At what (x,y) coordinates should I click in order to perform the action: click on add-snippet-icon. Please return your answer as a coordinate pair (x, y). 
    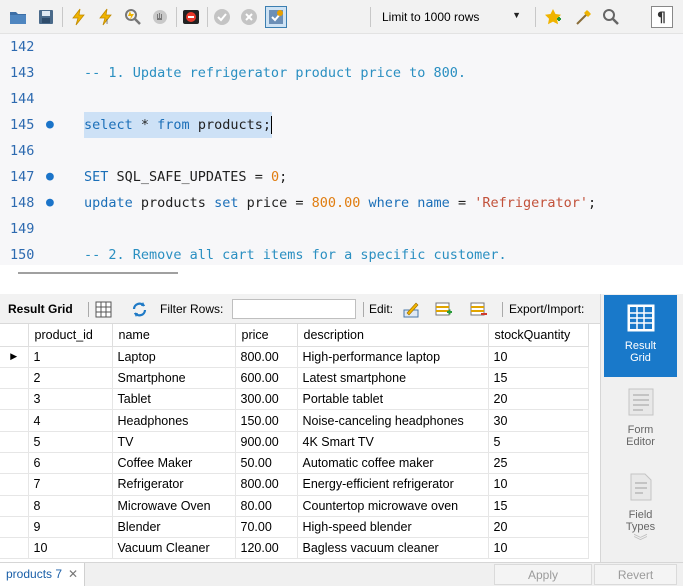
    Looking at the image, I should click on (553, 17).